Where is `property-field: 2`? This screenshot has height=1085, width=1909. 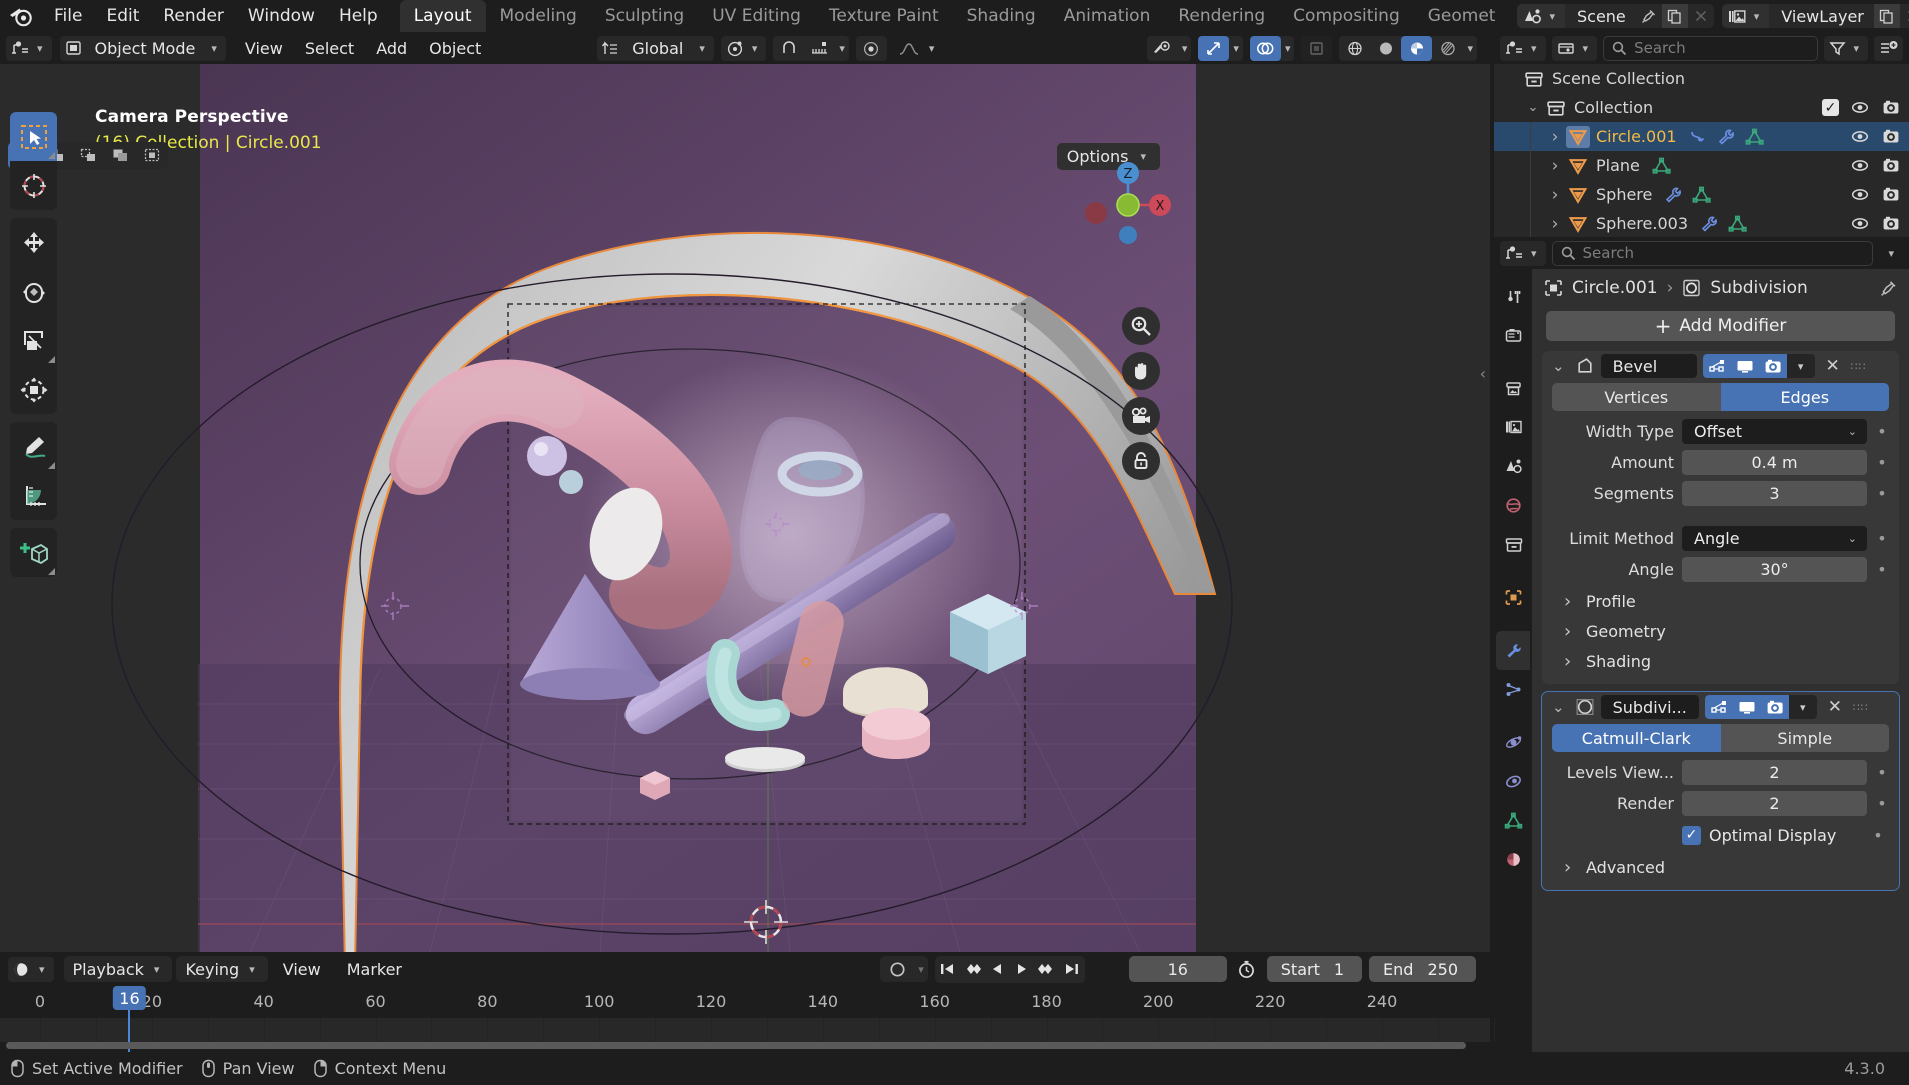
property-field: 2 is located at coordinates (1774, 803).